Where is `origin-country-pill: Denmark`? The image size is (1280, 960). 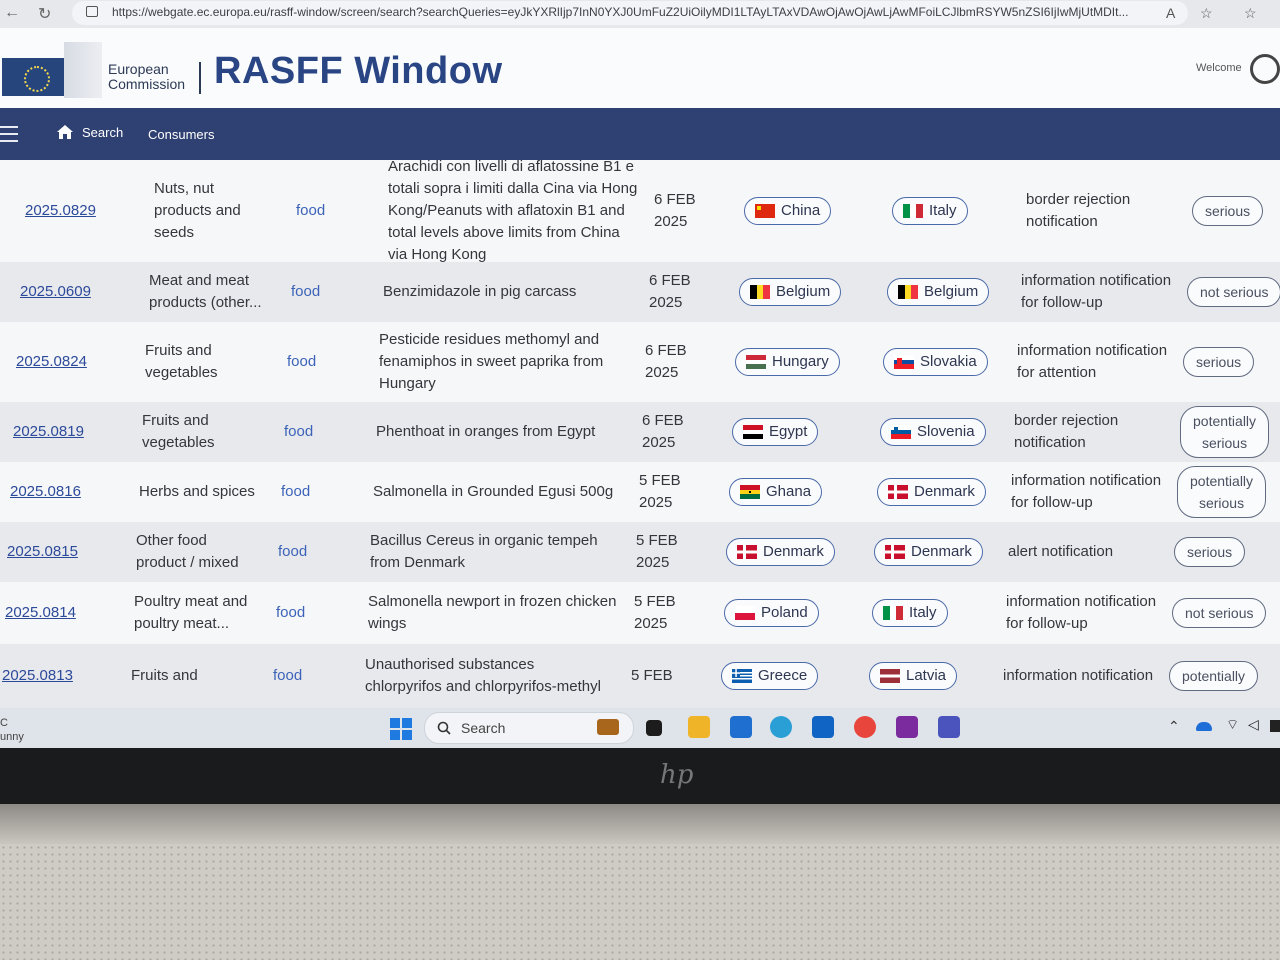 origin-country-pill: Denmark is located at coordinates (780, 552).